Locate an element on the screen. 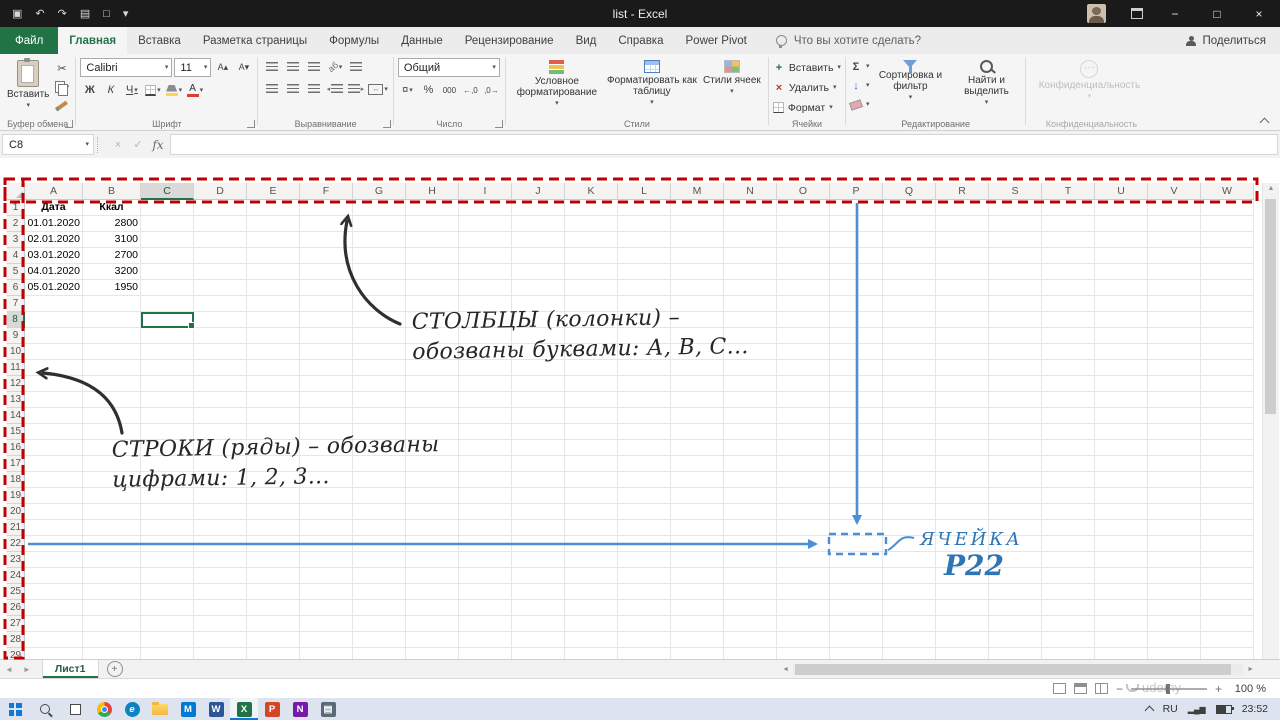  cell-O25 is located at coordinates (803, 592).